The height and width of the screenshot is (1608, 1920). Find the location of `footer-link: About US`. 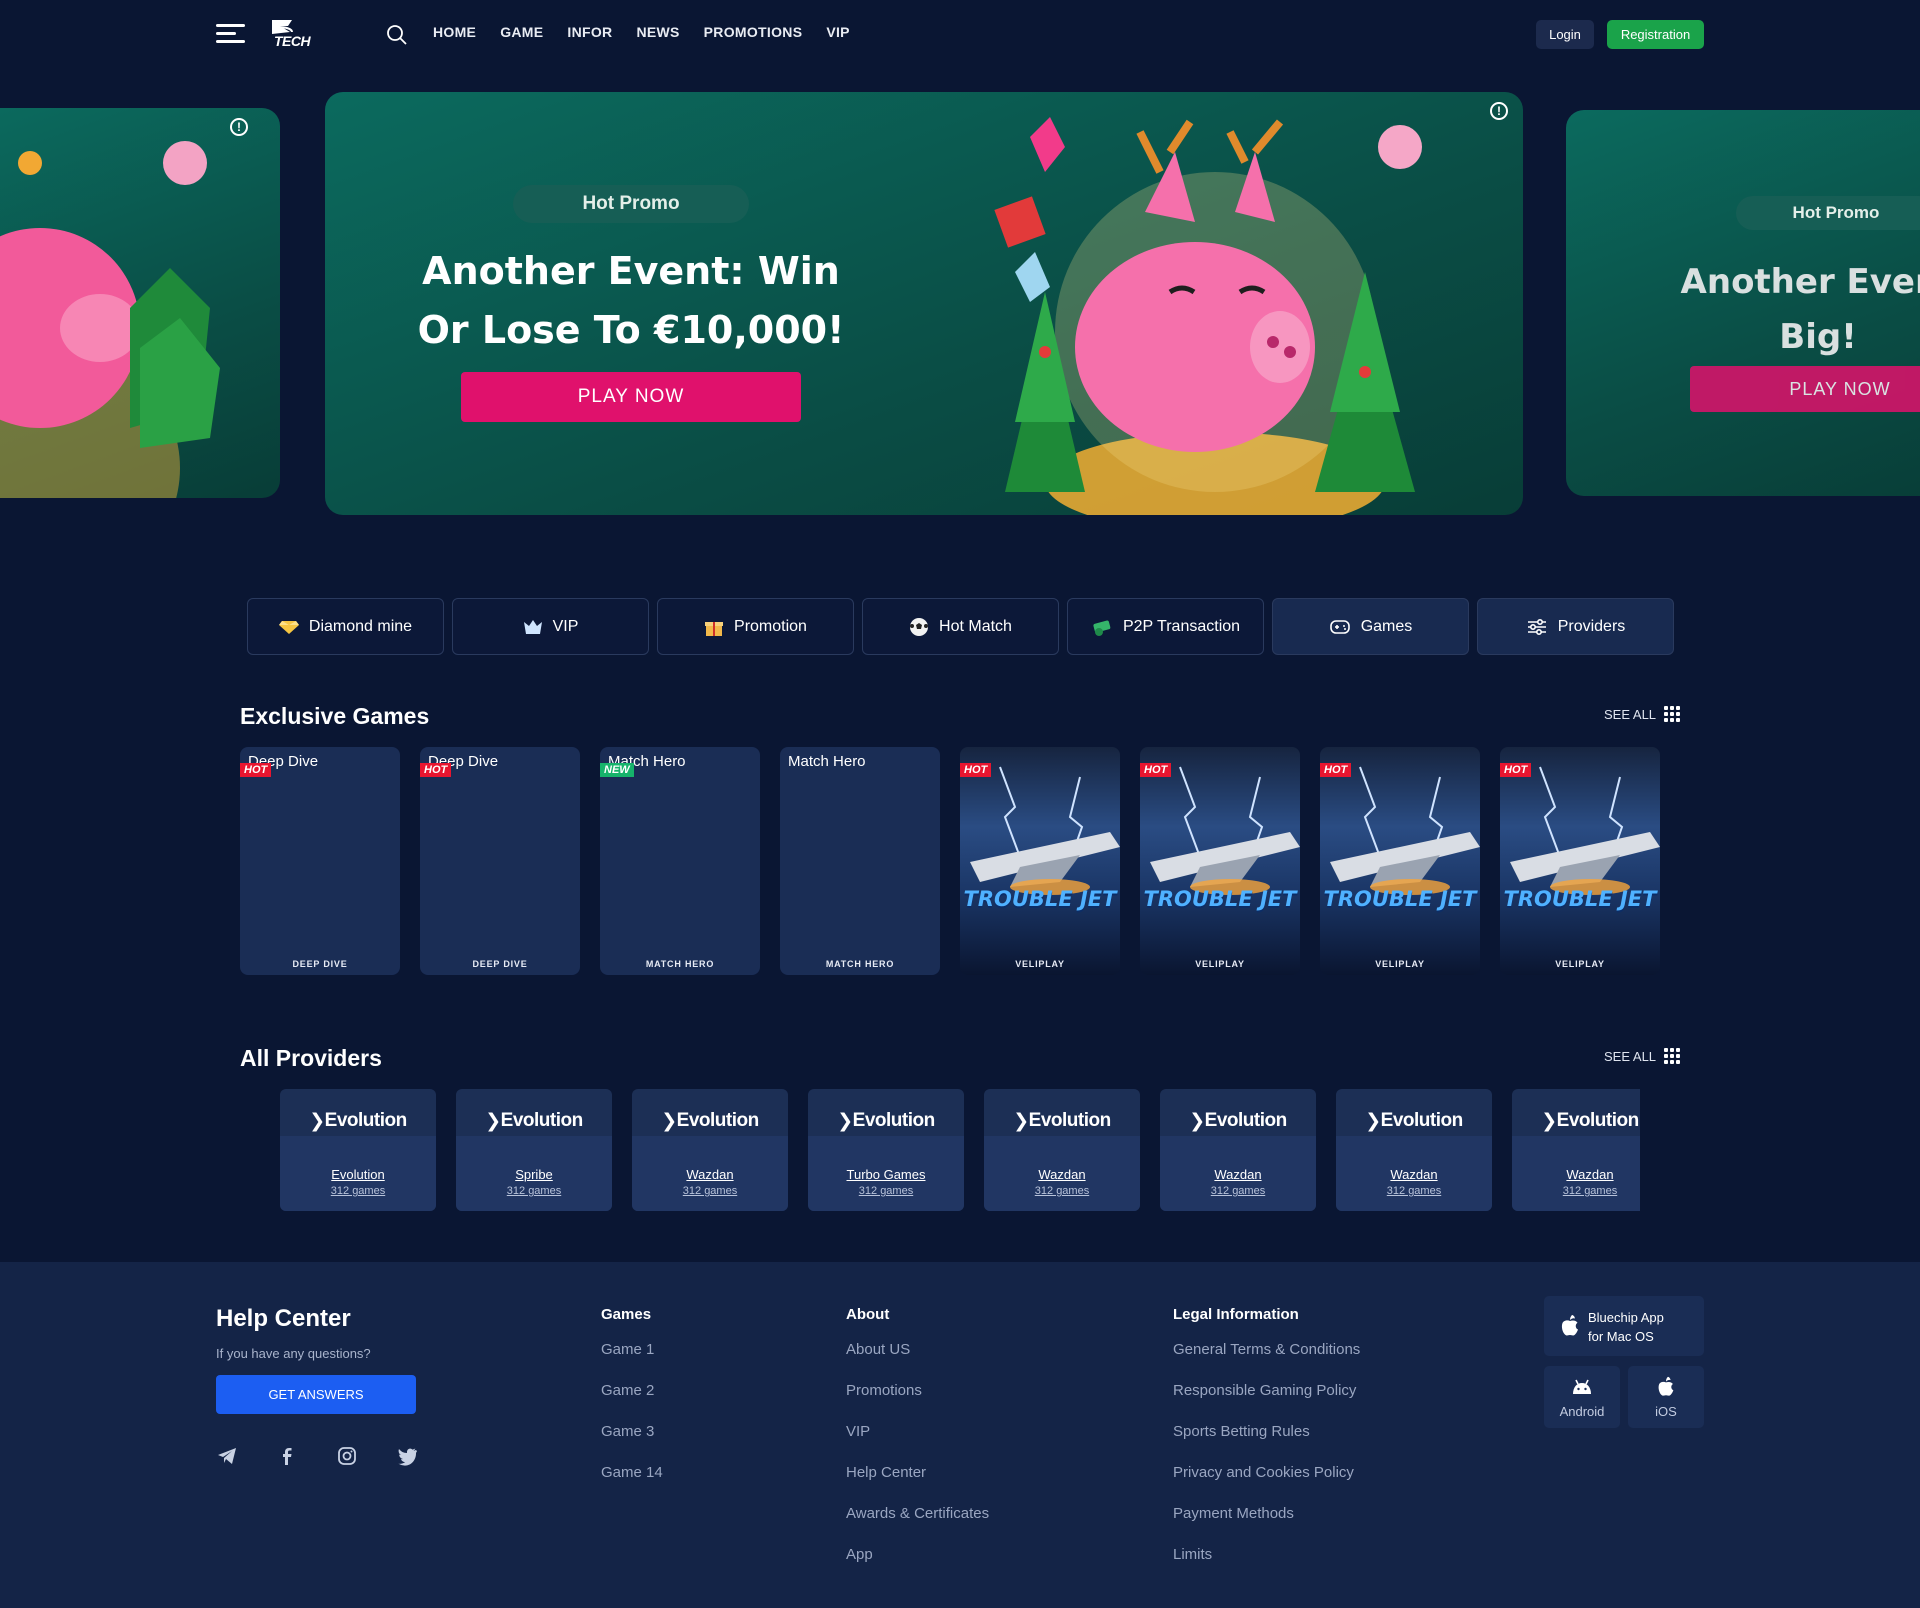

footer-link: About US is located at coordinates (917, 1360).